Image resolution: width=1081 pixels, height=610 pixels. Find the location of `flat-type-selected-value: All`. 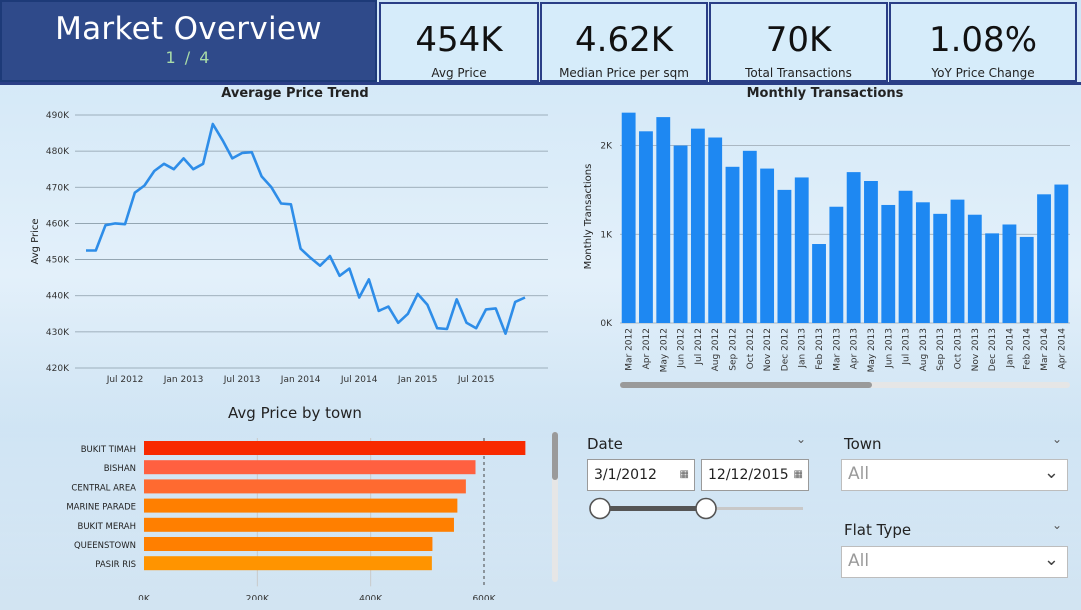

flat-type-selected-value: All is located at coordinates (859, 561).